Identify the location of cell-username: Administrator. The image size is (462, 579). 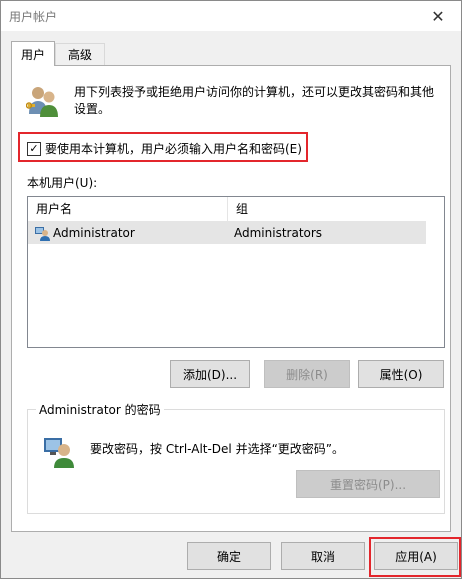
(128, 233).